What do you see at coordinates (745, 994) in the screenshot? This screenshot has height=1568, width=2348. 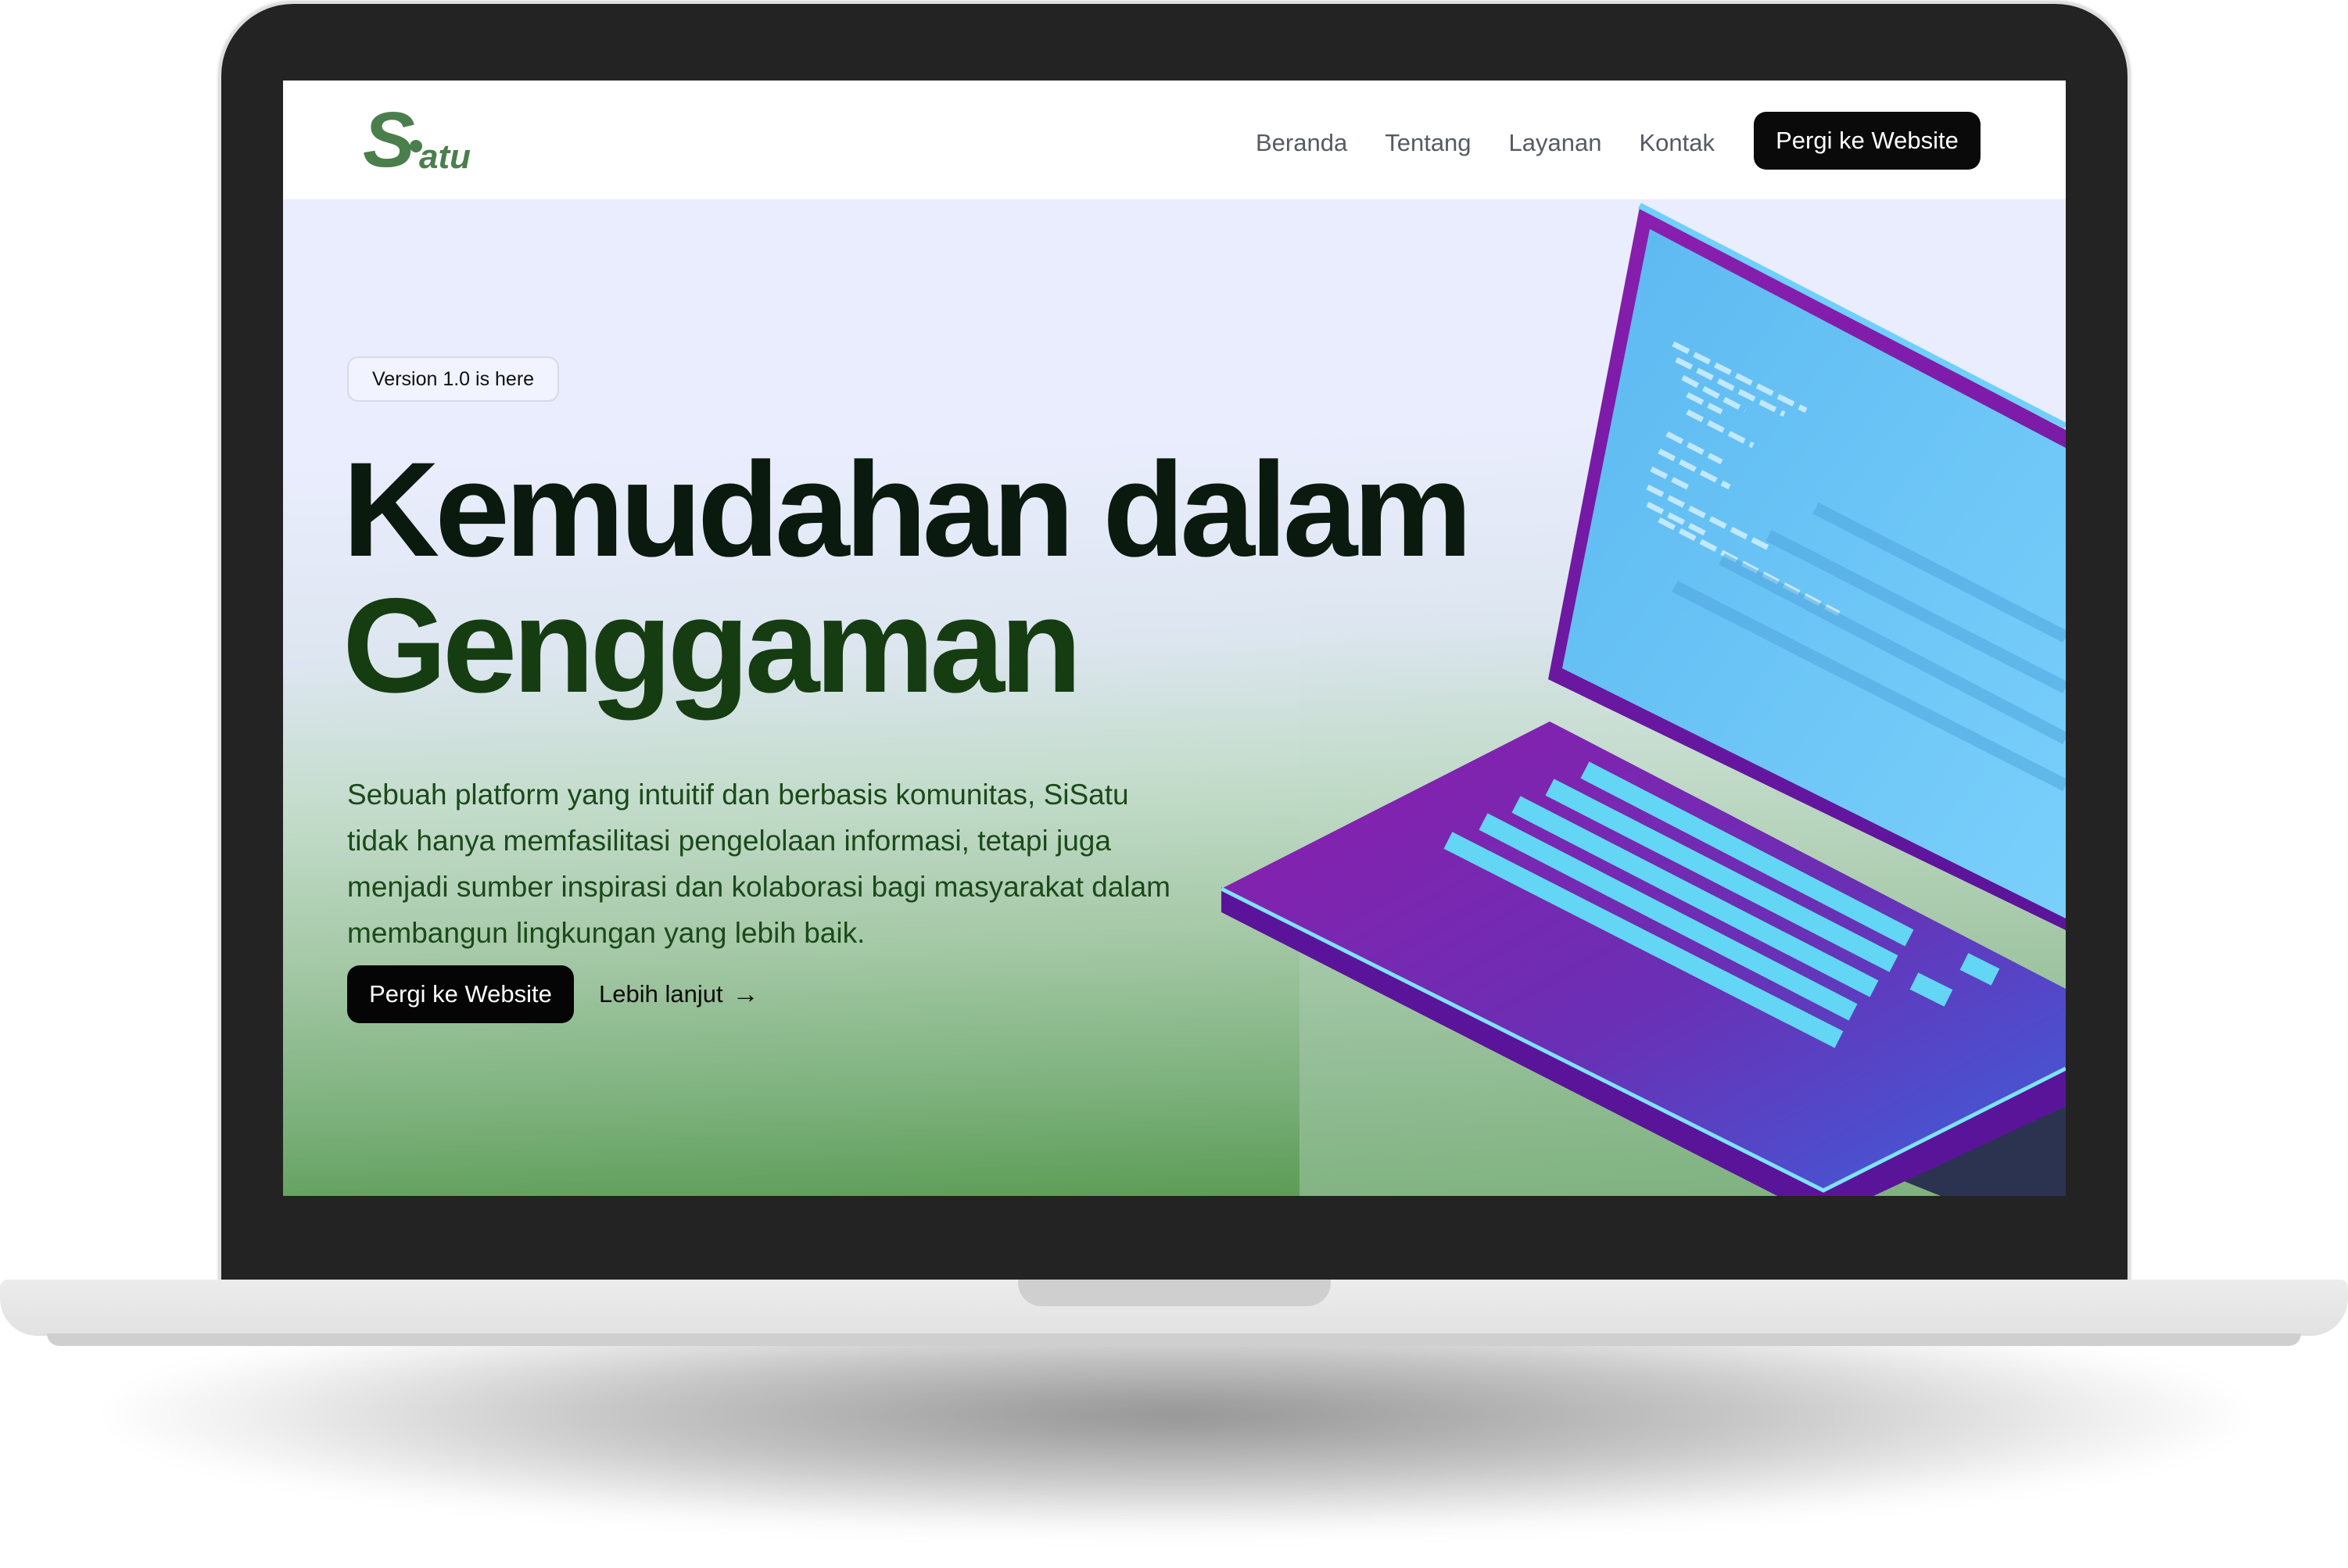 I see `arrow-right-icon: →` at bounding box center [745, 994].